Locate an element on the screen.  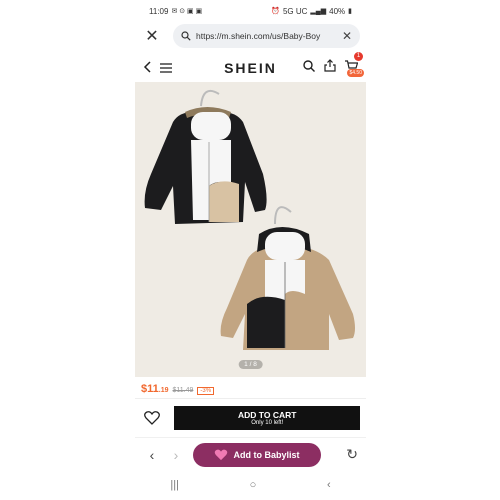
add-to-cart-button: ADD TO CART Only 10 left! is located at coordinates (267, 418).